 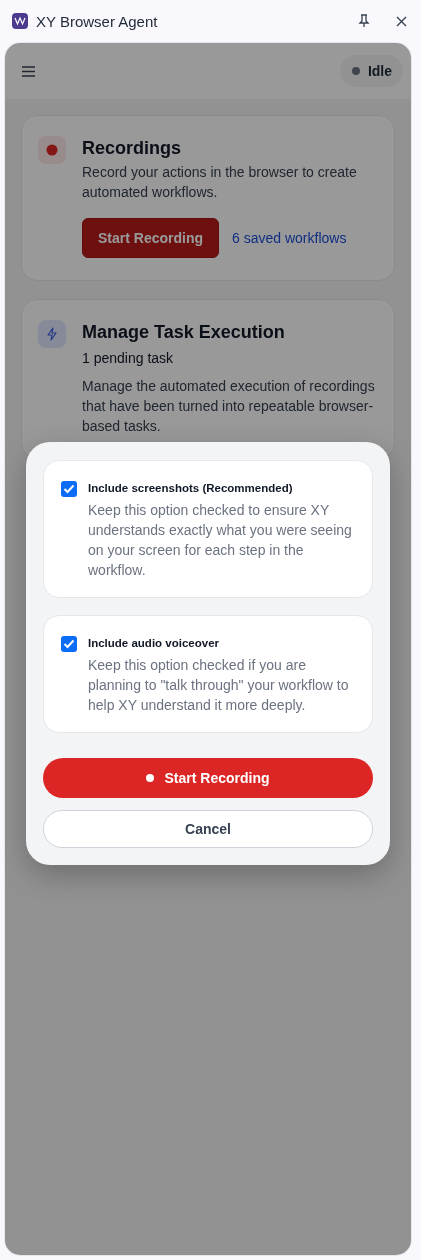 I want to click on saved-workflows-link: 6 saved workflows, so click(x=289, y=238).